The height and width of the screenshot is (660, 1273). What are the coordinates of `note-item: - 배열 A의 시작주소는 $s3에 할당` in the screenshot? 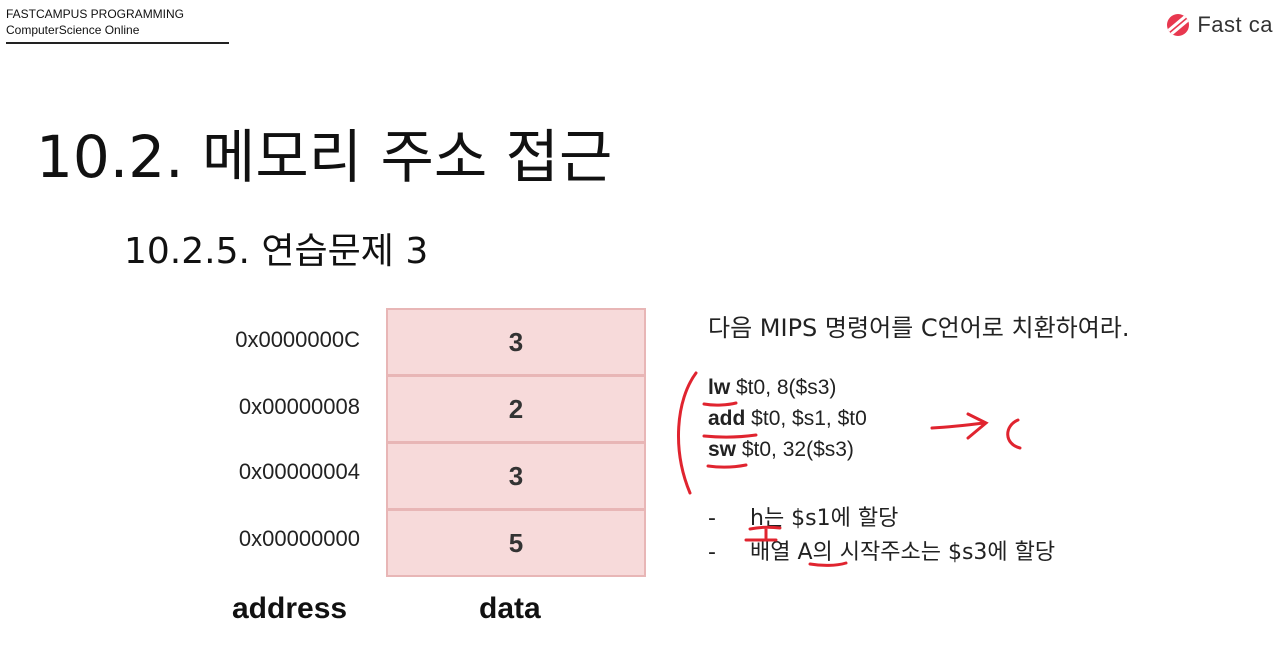 It's located at (881, 550).